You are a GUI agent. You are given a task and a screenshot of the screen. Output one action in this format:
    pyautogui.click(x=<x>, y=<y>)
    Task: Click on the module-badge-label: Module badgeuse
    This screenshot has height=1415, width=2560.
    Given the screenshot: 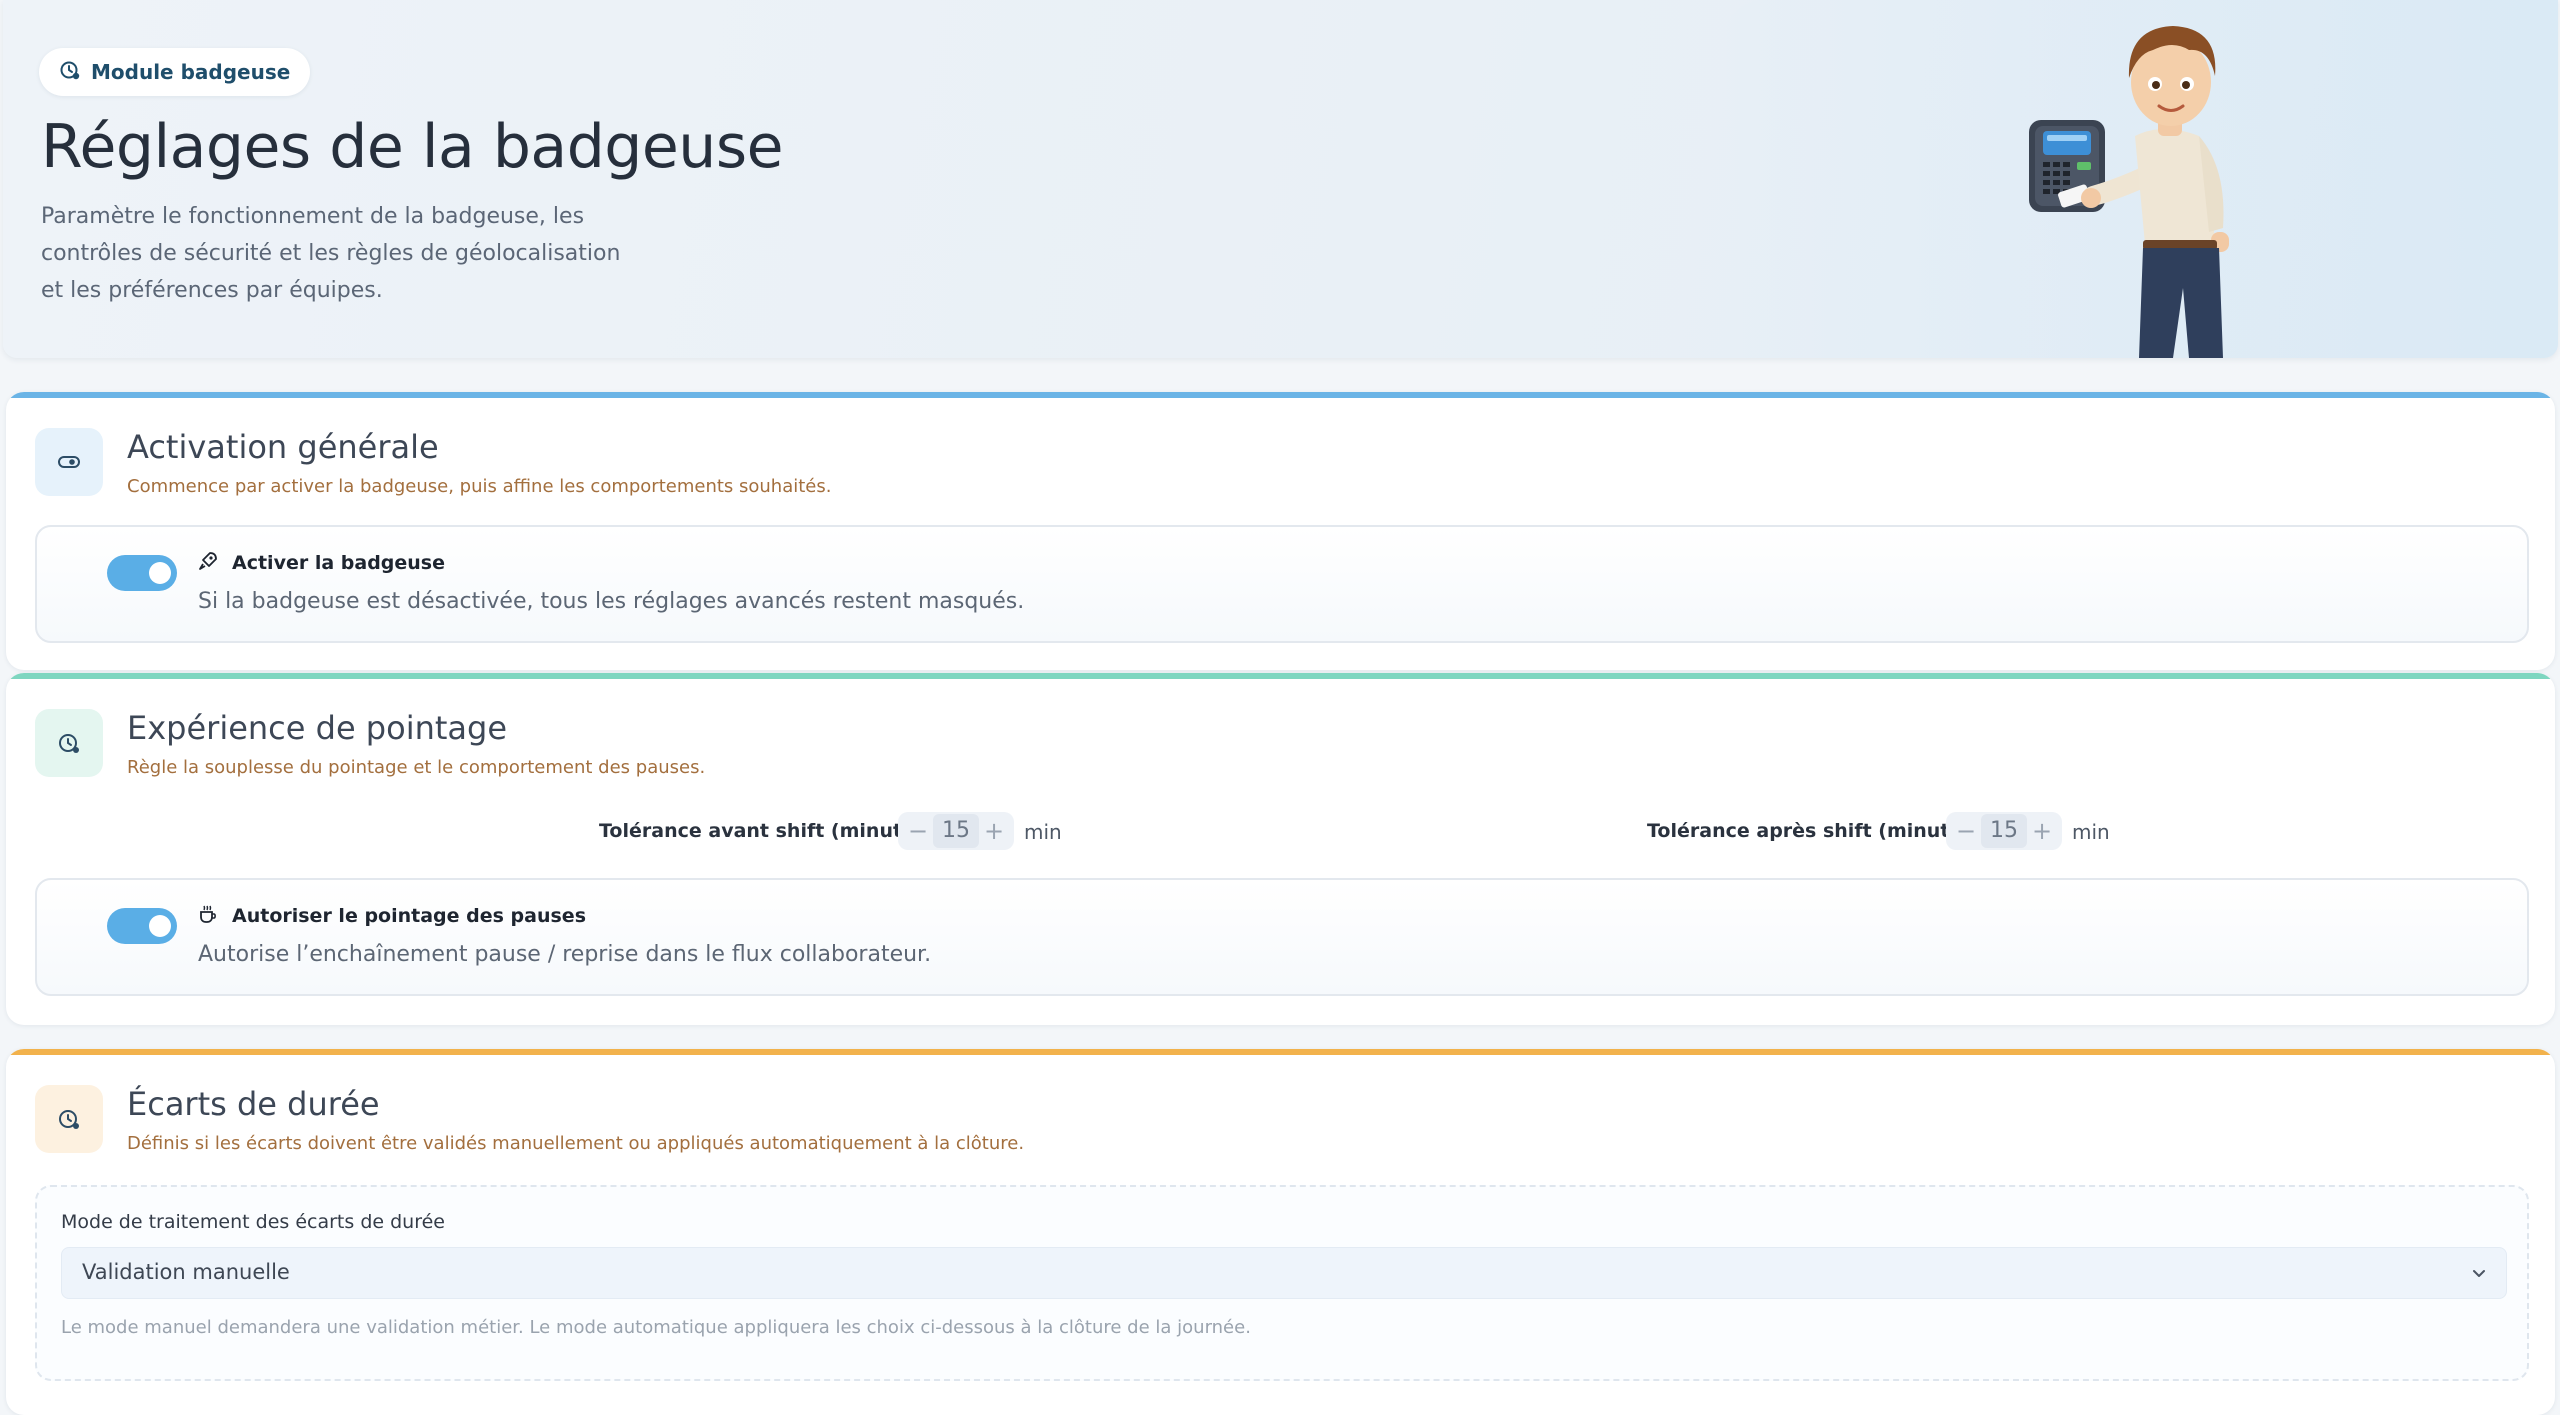 What is the action you would take?
    pyautogui.click(x=191, y=72)
    